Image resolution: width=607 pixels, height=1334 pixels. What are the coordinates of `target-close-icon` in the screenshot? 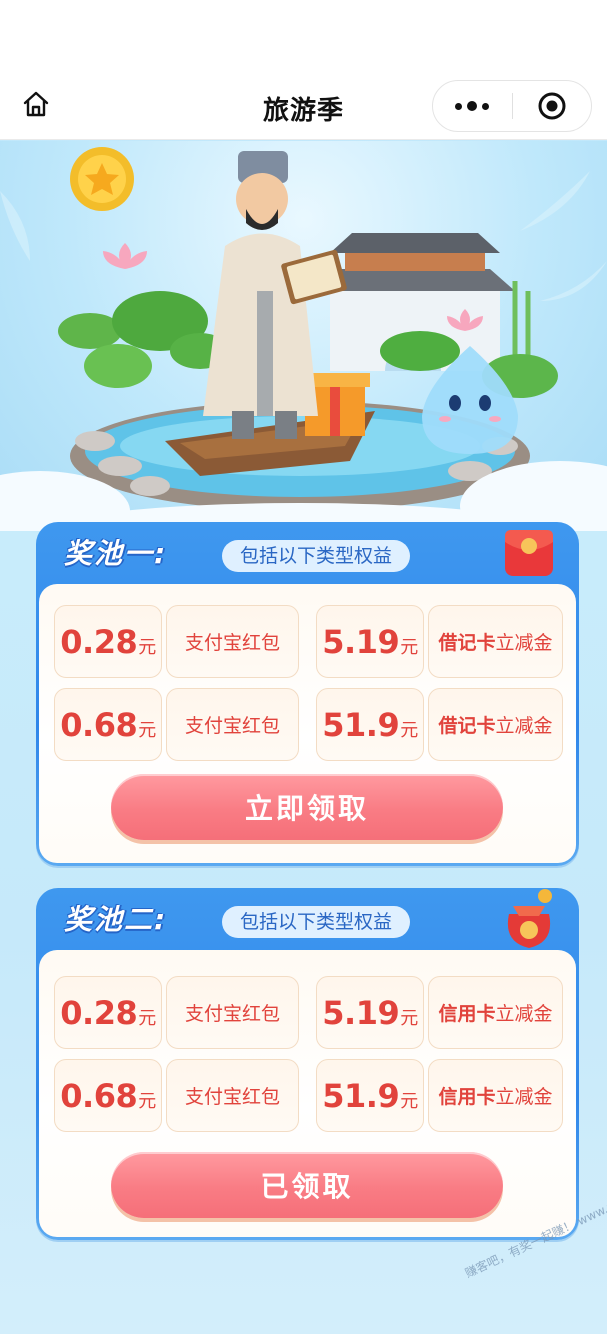 It's located at (552, 106).